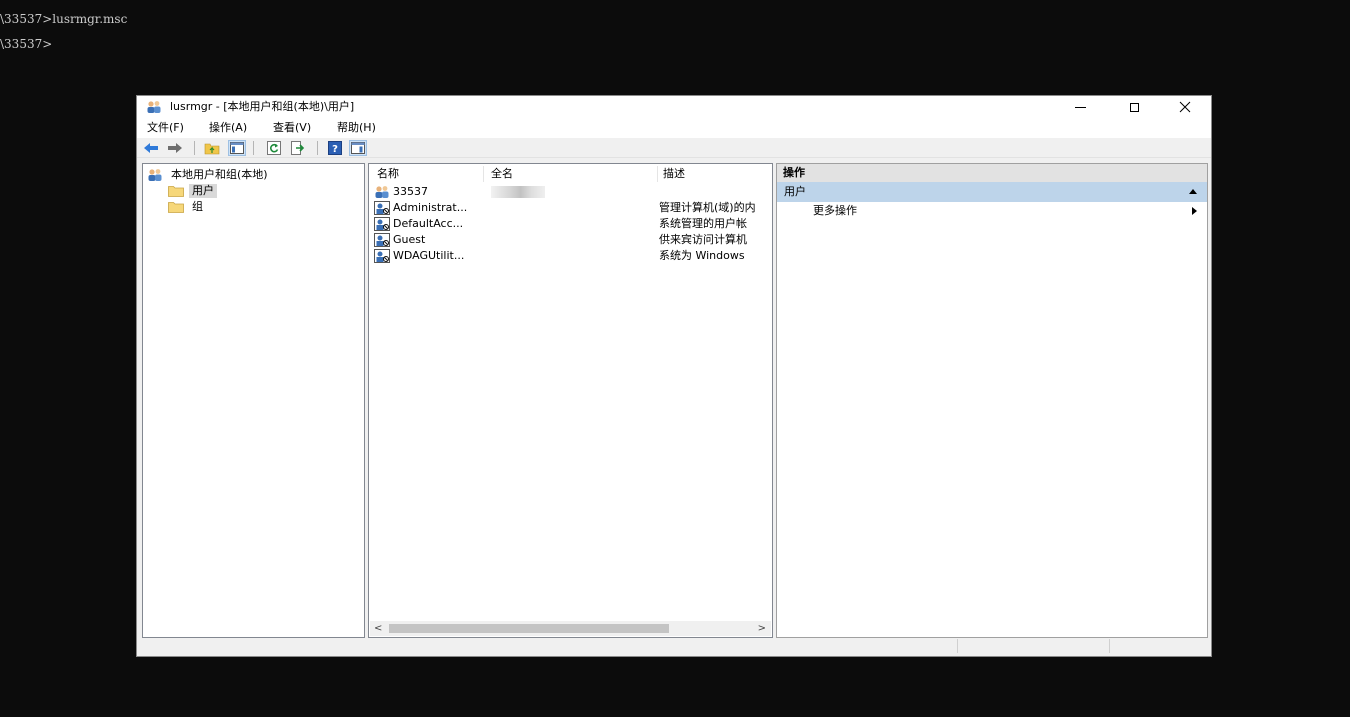 The image size is (1350, 717). What do you see at coordinates (274, 148) in the screenshot?
I see `refresh-icon` at bounding box center [274, 148].